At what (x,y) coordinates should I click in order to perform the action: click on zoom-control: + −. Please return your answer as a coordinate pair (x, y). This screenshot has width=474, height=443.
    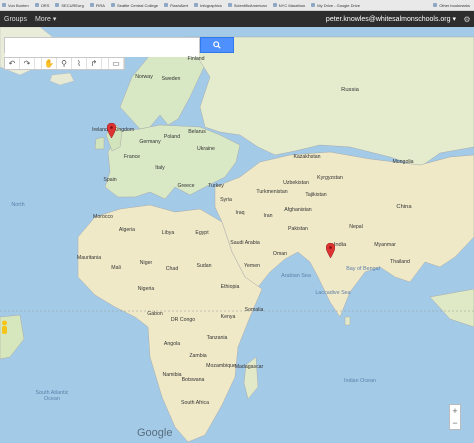
    Looking at the image, I should click on (455, 417).